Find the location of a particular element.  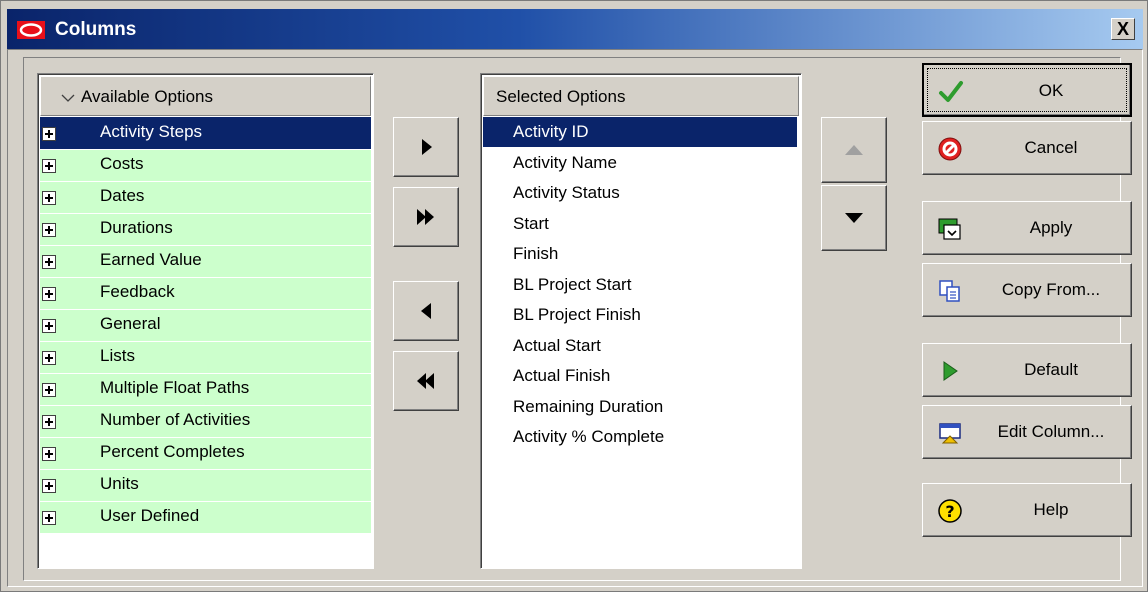

help-label: Help is located at coordinates (1051, 509).